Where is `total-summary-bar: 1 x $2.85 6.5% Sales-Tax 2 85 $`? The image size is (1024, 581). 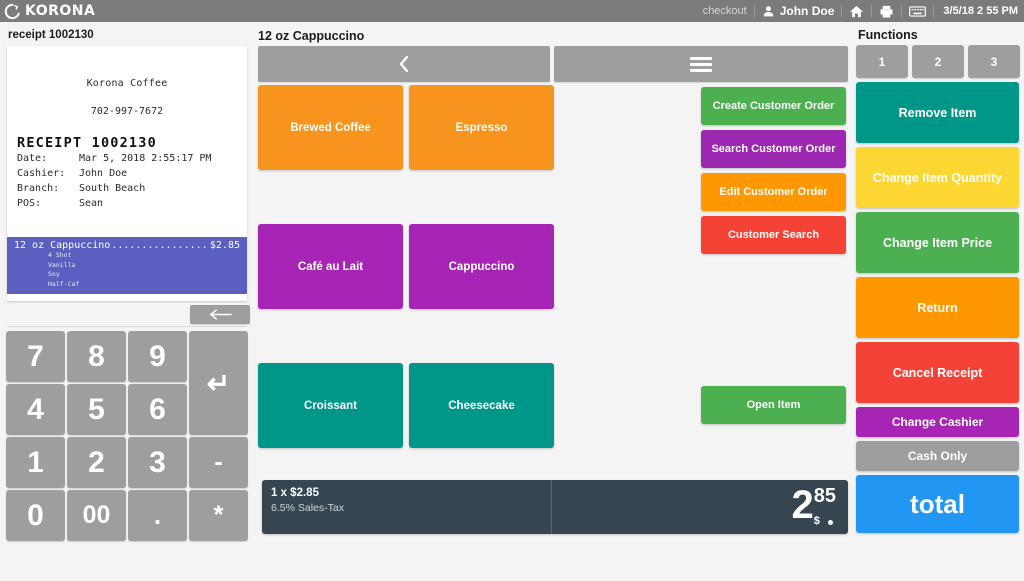
total-summary-bar: 1 x $2.85 6.5% Sales-Tax 2 85 $ is located at coordinates (555, 507).